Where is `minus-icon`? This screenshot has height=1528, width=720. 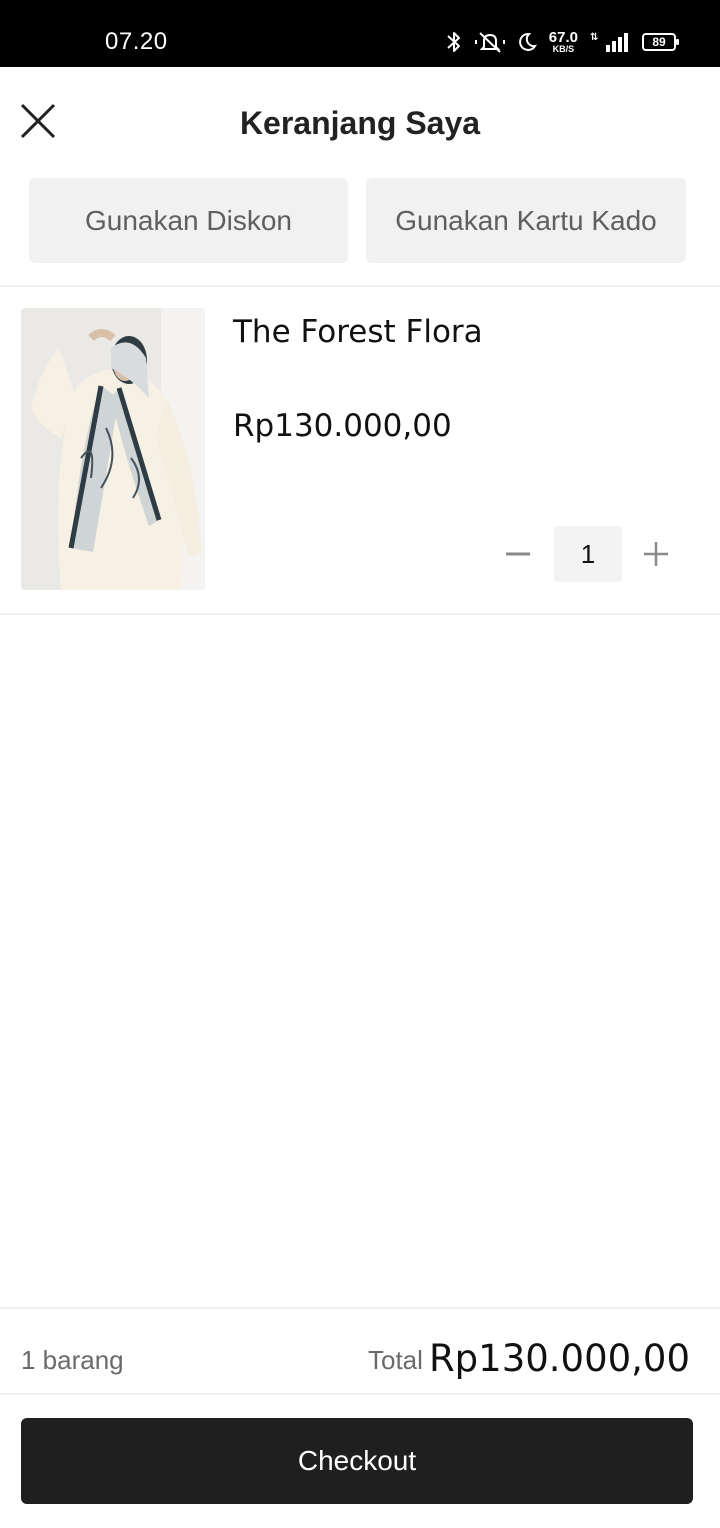 minus-icon is located at coordinates (518, 554).